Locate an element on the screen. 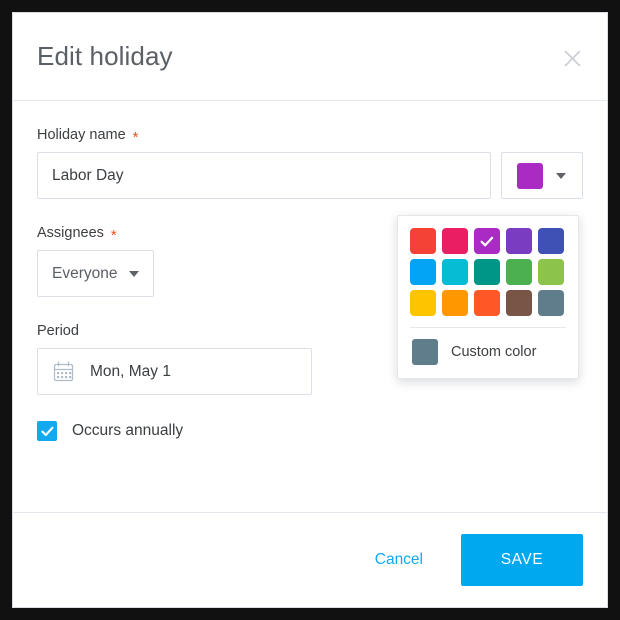 Image resolution: width=620 pixels, height=620 pixels. color-swatch-red is located at coordinates (423, 241).